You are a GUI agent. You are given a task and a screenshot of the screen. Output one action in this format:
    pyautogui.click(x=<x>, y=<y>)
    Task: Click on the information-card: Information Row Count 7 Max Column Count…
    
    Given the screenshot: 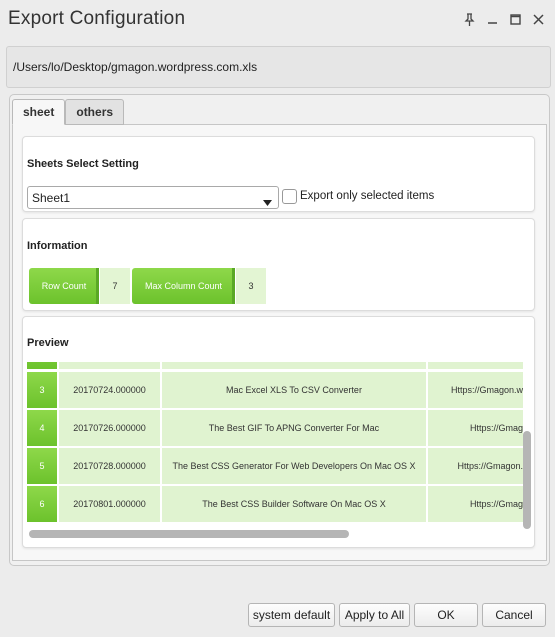 What is the action you would take?
    pyautogui.click(x=278, y=264)
    